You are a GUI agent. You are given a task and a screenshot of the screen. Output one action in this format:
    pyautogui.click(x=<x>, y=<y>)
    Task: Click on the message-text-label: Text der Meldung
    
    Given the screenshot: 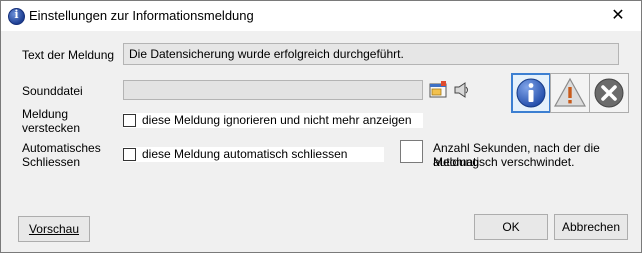 What is the action you would take?
    pyautogui.click(x=68, y=55)
    